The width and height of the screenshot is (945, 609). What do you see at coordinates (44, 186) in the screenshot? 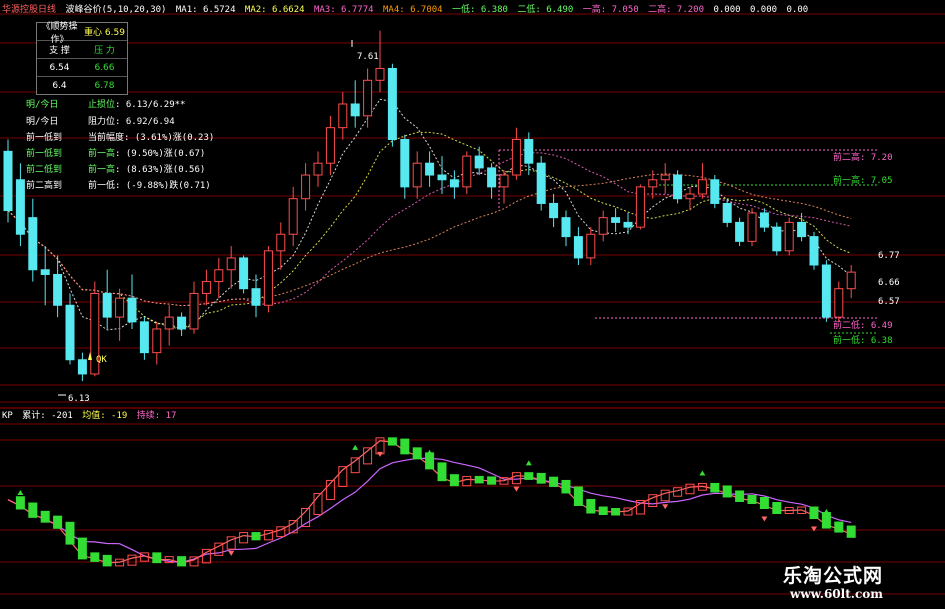
I see `info-label: 前二高到` at bounding box center [44, 186].